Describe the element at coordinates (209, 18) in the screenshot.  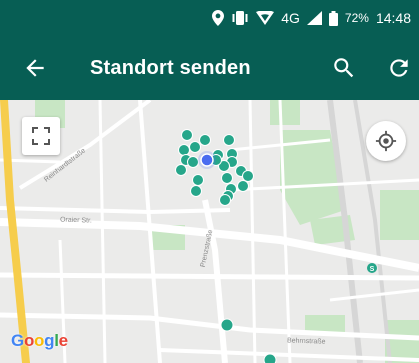
I see `status-bar: 4G 72% 14:48` at that location.